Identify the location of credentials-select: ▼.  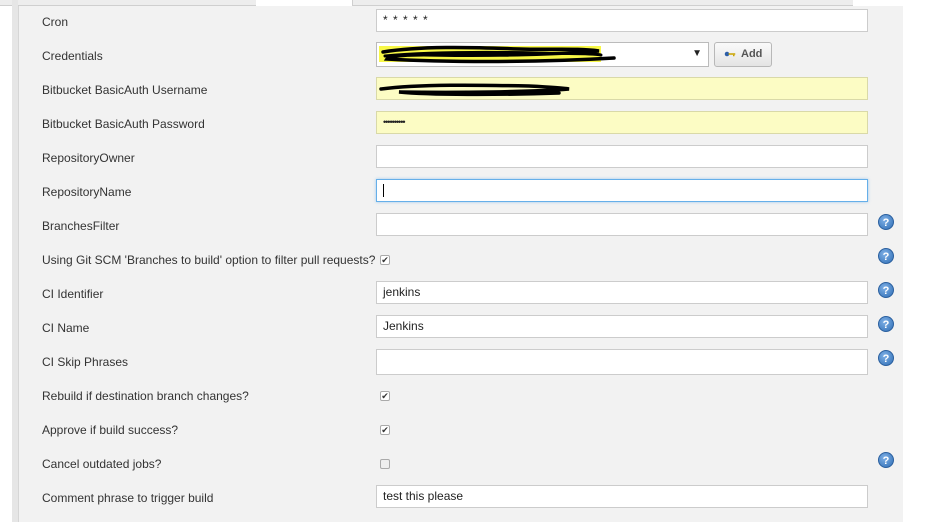
(542, 54).